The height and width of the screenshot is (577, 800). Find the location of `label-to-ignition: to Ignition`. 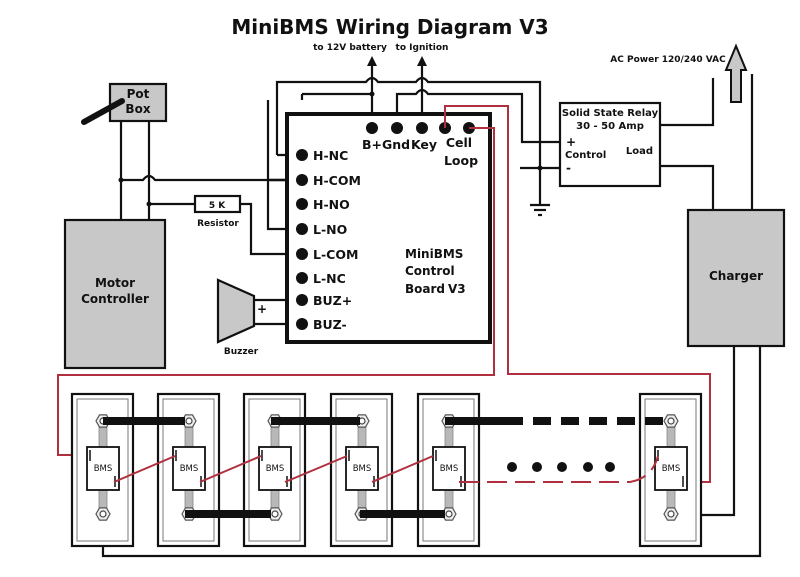

label-to-ignition: to Ignition is located at coordinates (422, 48).